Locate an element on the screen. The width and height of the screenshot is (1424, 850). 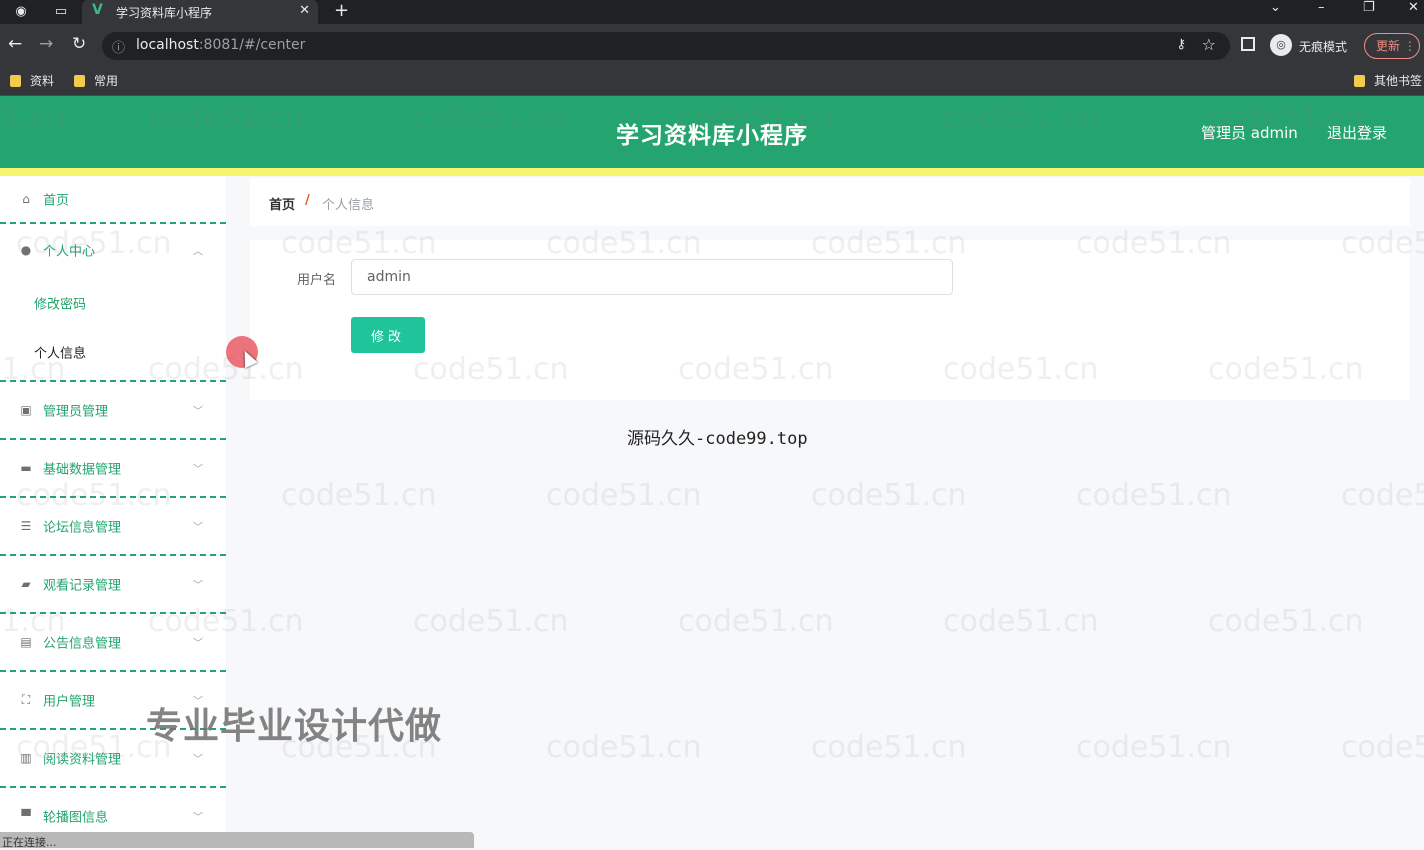
sidebar-subitem-personal-info: 个人信息 is located at coordinates (113, 355).